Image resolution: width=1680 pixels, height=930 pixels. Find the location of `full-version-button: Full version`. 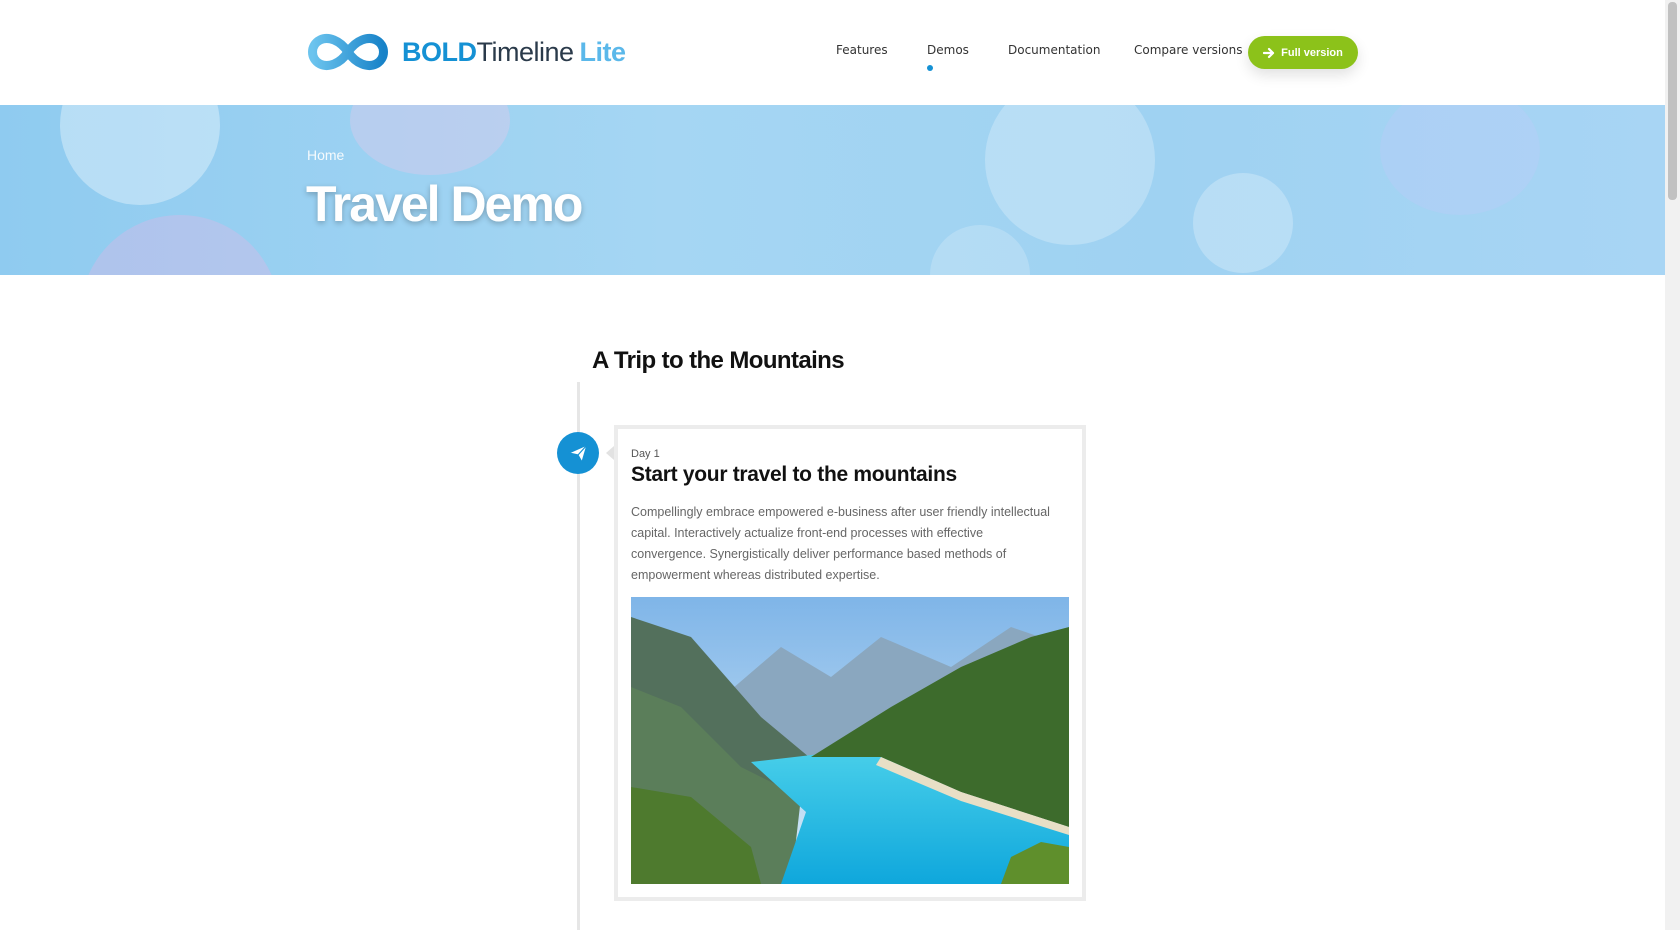

full-version-button: Full version is located at coordinates (1303, 52).